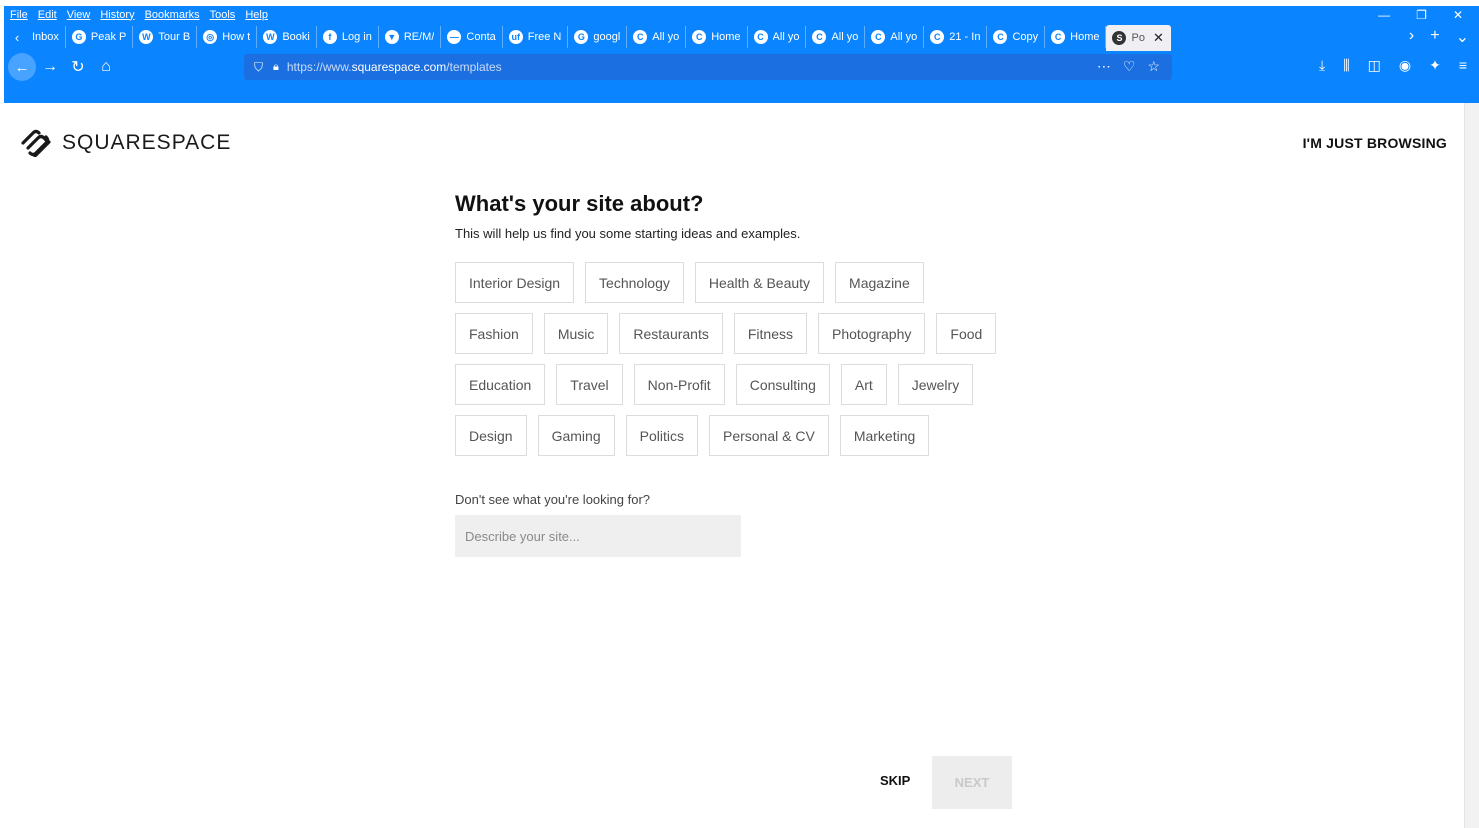  I want to click on topic-chip: Travel, so click(589, 384).